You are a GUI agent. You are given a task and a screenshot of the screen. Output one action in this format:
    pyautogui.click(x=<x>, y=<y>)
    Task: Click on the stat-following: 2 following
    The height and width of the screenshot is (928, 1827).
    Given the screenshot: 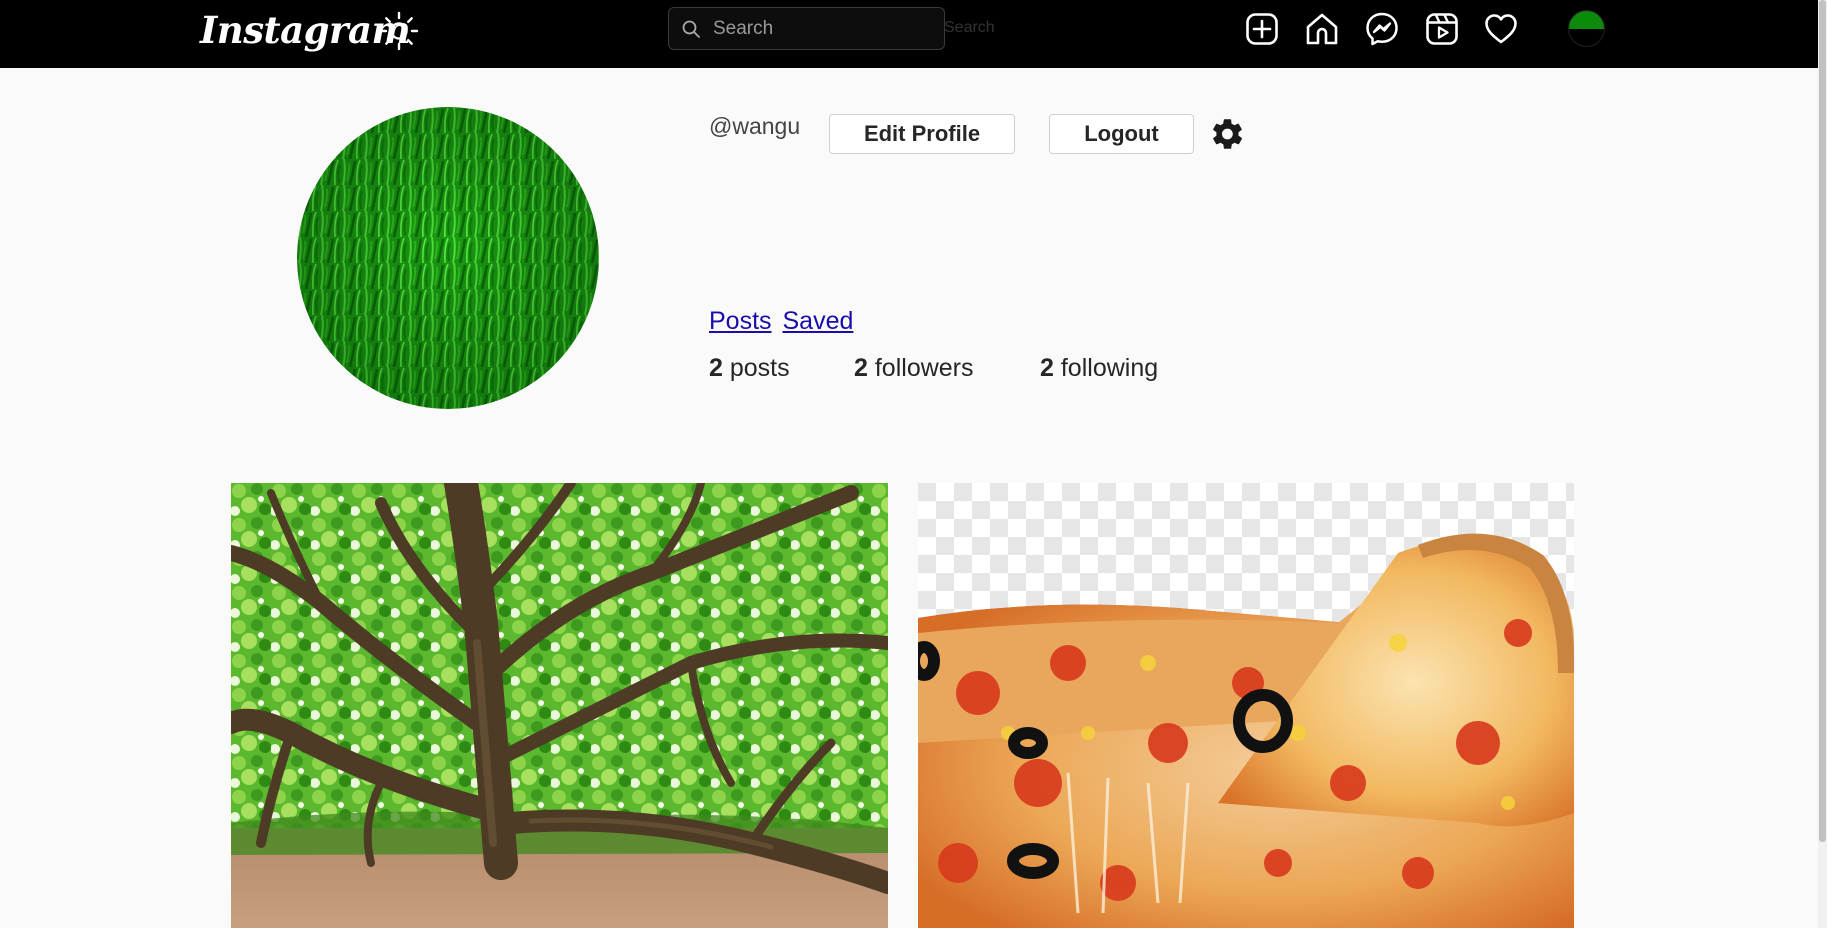 What is the action you would take?
    pyautogui.click(x=1099, y=368)
    